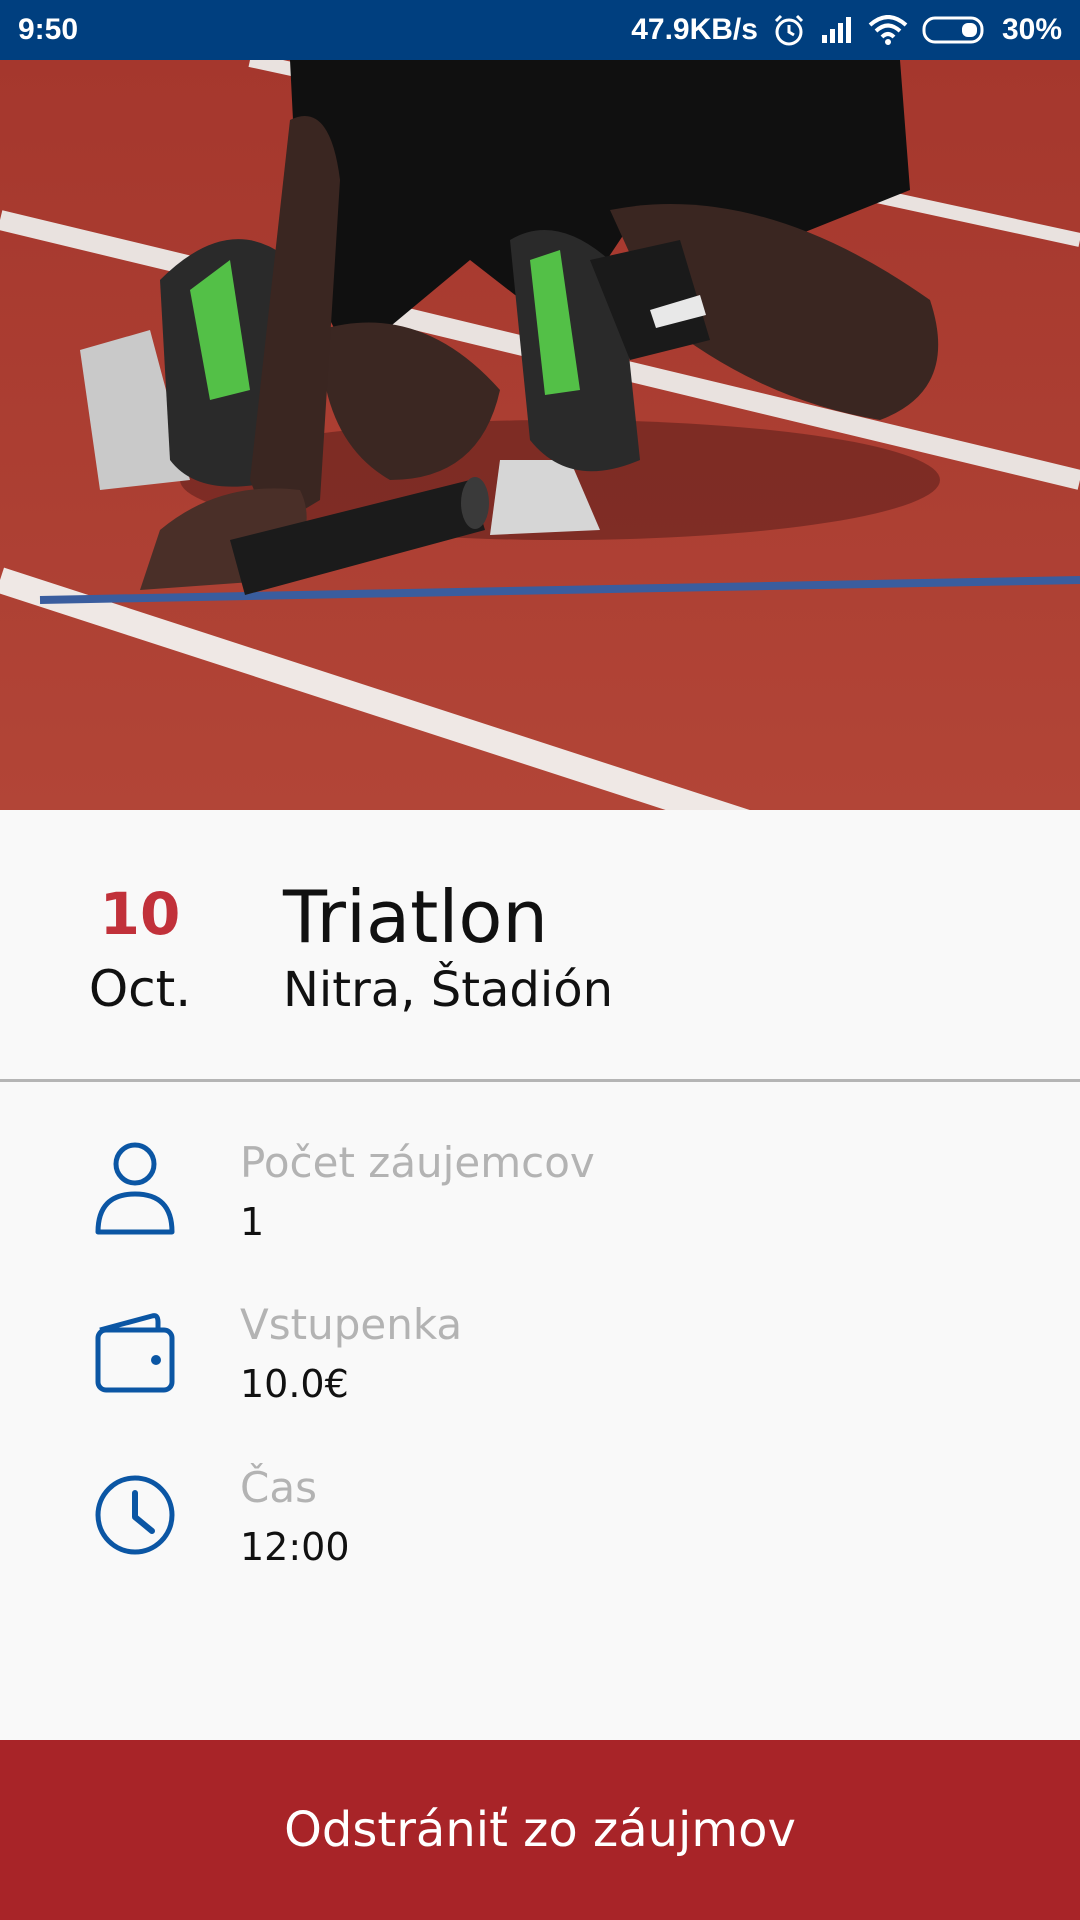 This screenshot has height=1920, width=1080. Describe the element at coordinates (540, 1080) in the screenshot. I see `section-divider` at that location.